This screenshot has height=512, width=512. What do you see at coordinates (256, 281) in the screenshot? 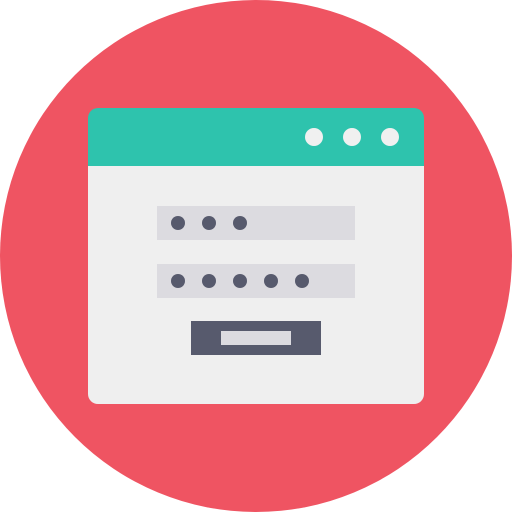
I see `password-field` at bounding box center [256, 281].